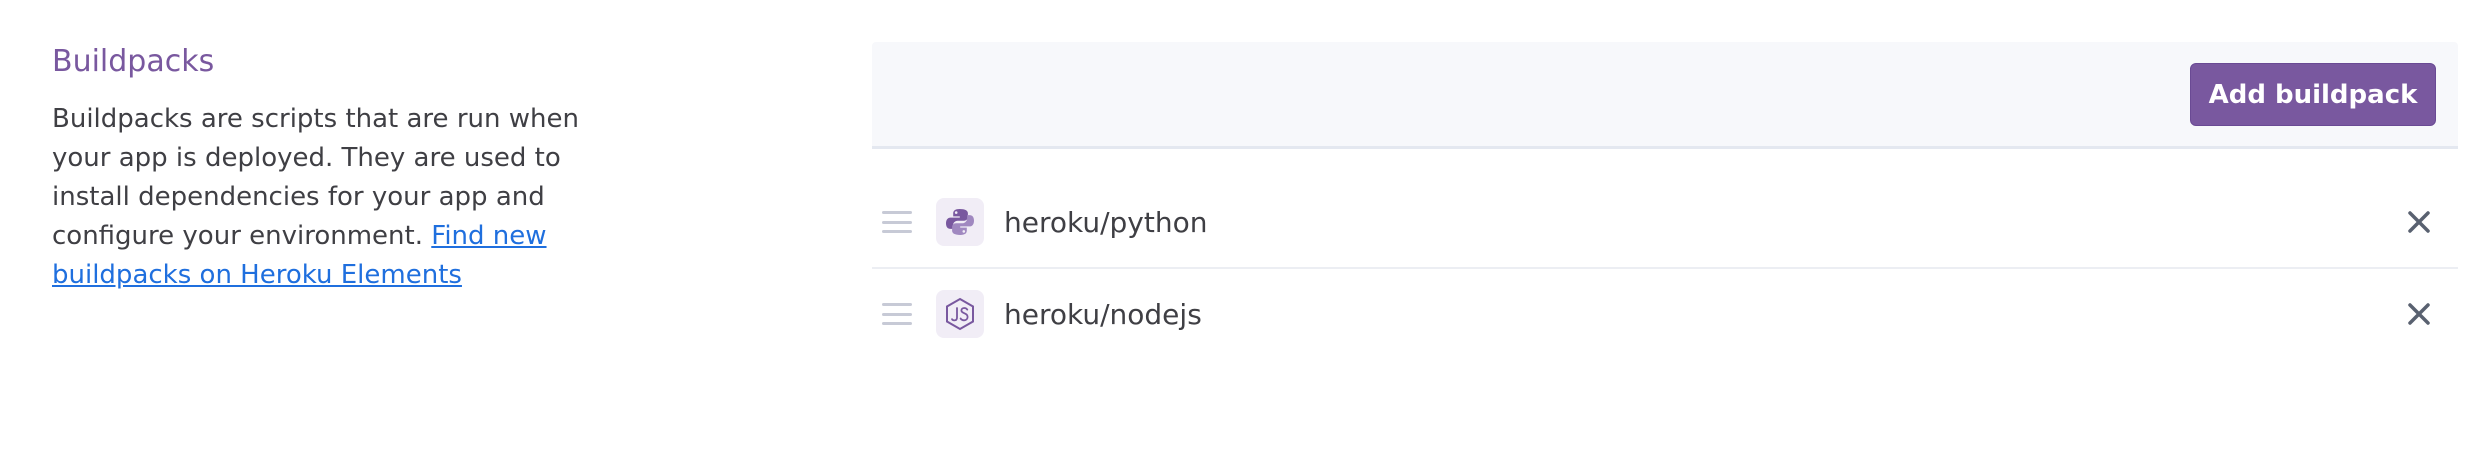  I want to click on buildpacks-panel-header: Add buildpack, so click(1665, 95).